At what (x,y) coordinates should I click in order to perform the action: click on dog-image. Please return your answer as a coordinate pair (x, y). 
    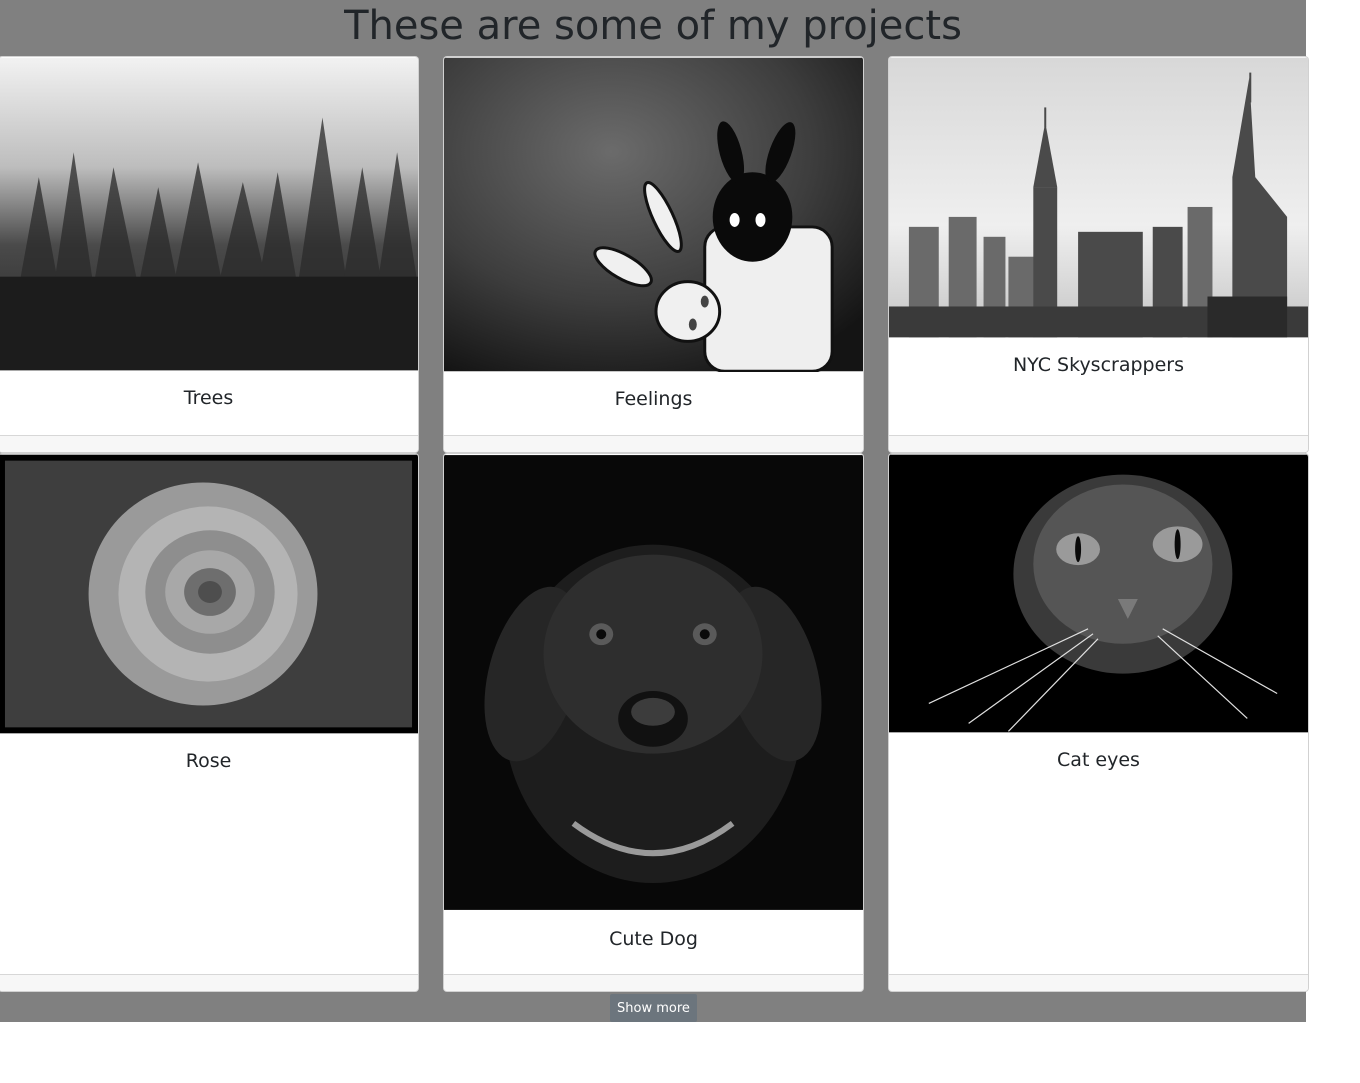
    Looking at the image, I should click on (653, 682).